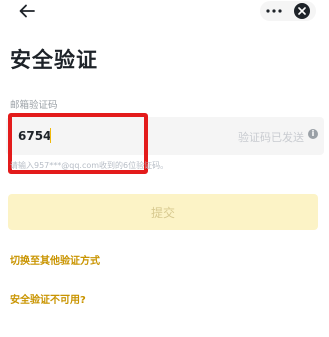  I want to click on code-sent-status: 验证码已发送, so click(271, 137).